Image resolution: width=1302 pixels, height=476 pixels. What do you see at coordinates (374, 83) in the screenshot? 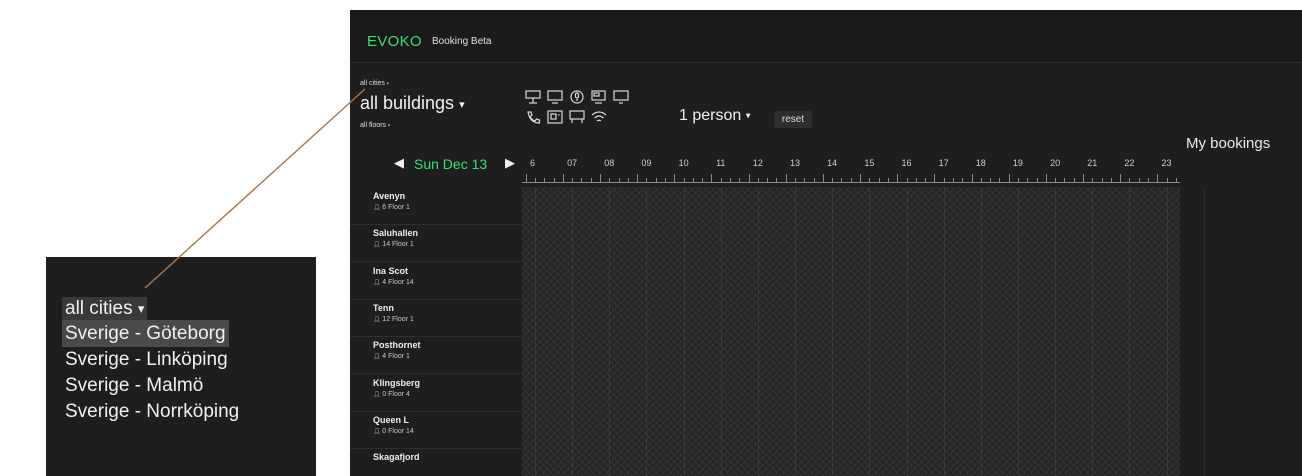
I see `cities-dropdown: all cities ▾` at bounding box center [374, 83].